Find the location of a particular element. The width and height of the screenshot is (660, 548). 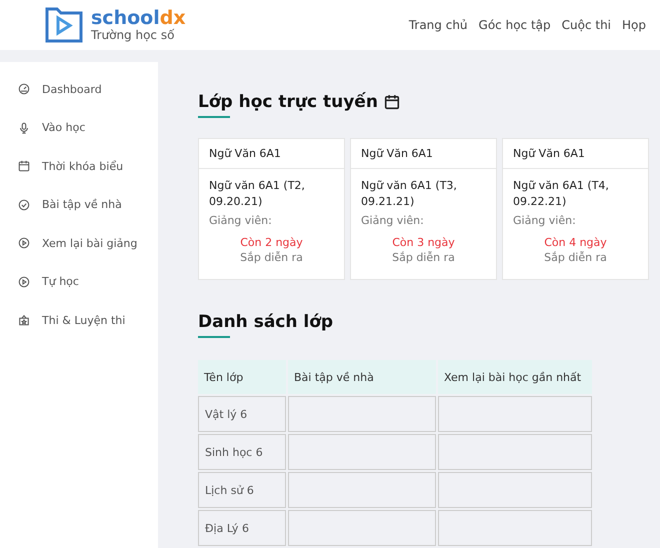

table-cell: Vật lý 6 is located at coordinates (242, 414).